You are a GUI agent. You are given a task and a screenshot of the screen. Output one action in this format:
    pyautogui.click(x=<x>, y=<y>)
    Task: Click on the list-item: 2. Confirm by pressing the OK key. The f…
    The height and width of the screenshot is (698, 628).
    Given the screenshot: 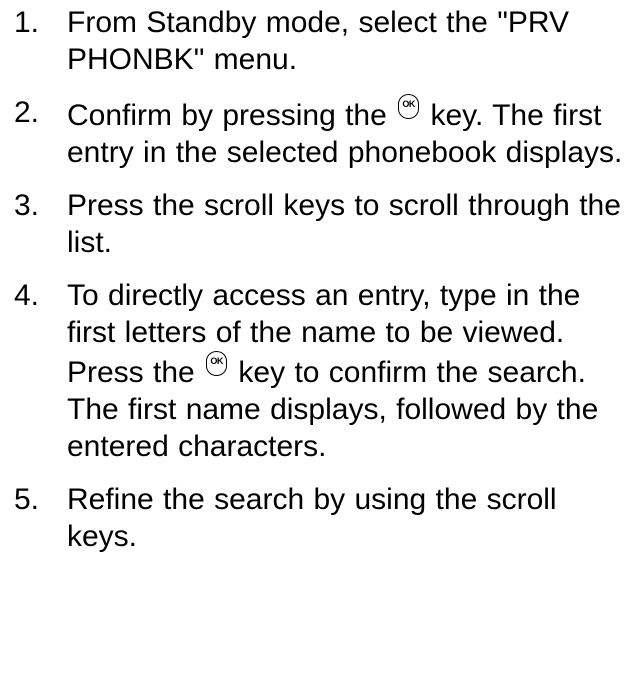 What is the action you would take?
    pyautogui.click(x=319, y=132)
    